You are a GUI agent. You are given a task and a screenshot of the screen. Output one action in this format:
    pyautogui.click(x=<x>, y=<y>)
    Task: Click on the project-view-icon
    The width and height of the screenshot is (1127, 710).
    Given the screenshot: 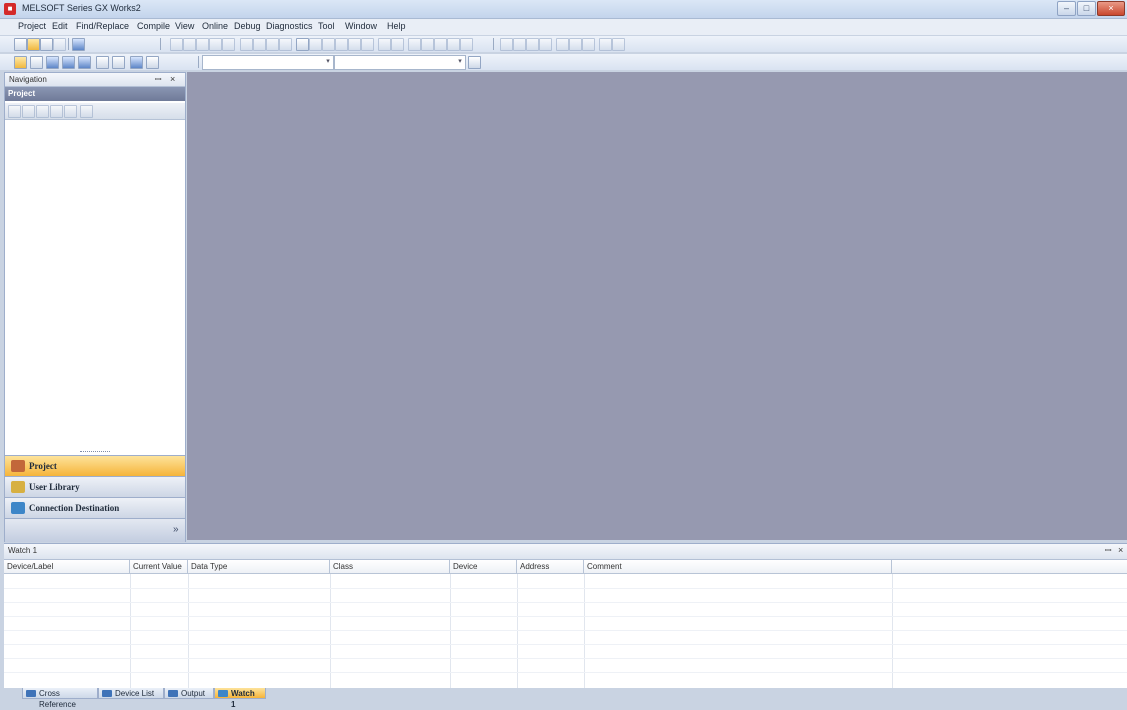 What is the action you would take?
    pyautogui.click(x=20, y=62)
    